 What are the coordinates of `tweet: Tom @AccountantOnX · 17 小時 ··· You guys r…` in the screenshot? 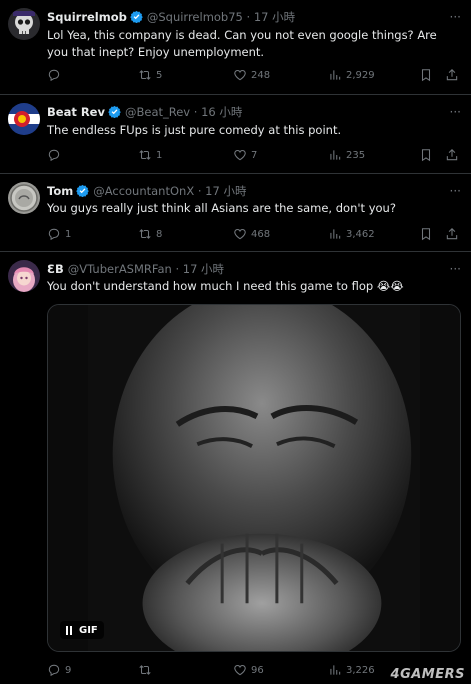 It's located at (235, 213).